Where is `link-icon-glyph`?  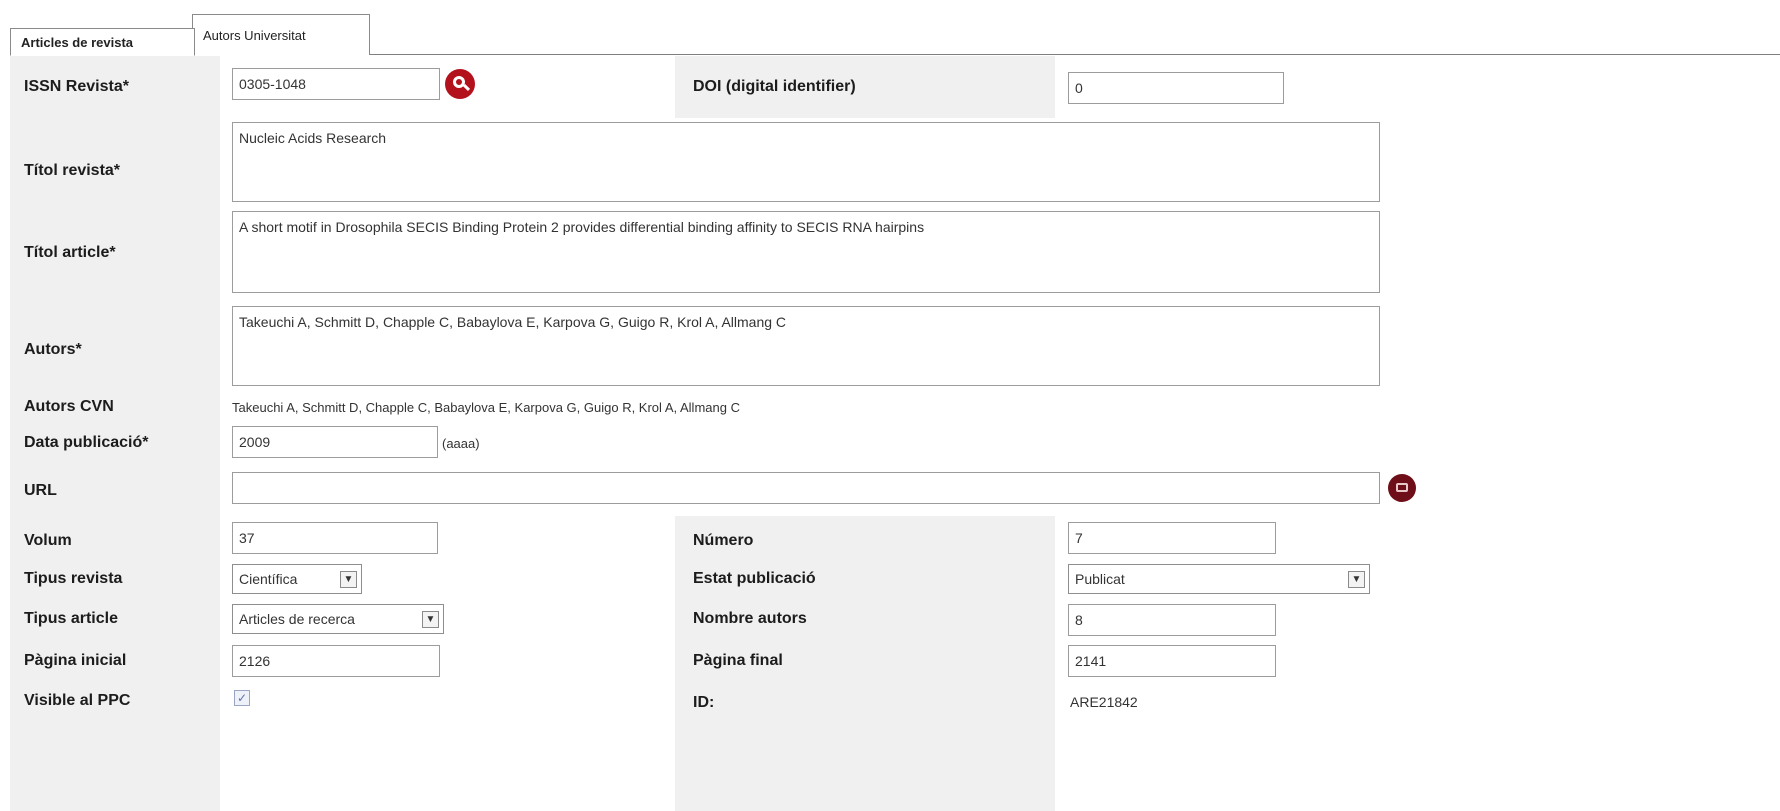 link-icon-glyph is located at coordinates (1402, 487).